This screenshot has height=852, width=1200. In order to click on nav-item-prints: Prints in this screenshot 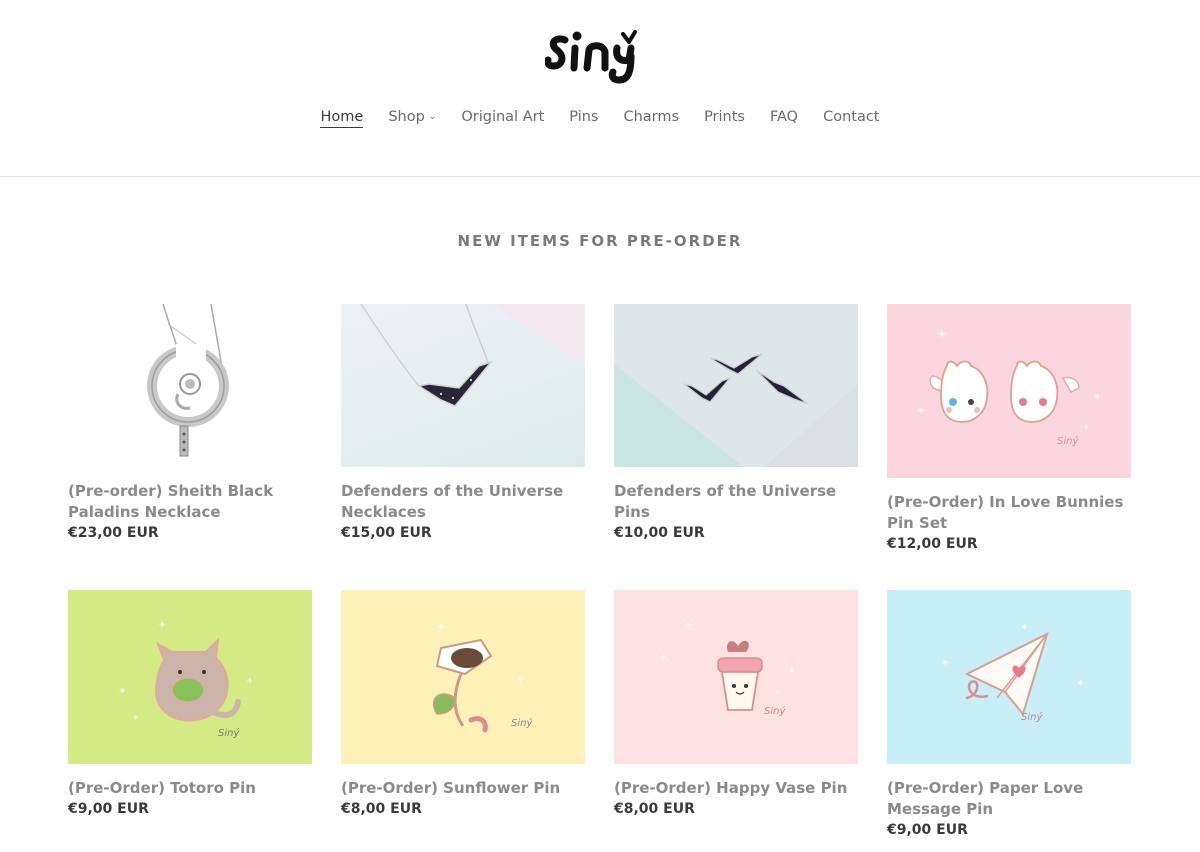, I will do `click(725, 117)`.